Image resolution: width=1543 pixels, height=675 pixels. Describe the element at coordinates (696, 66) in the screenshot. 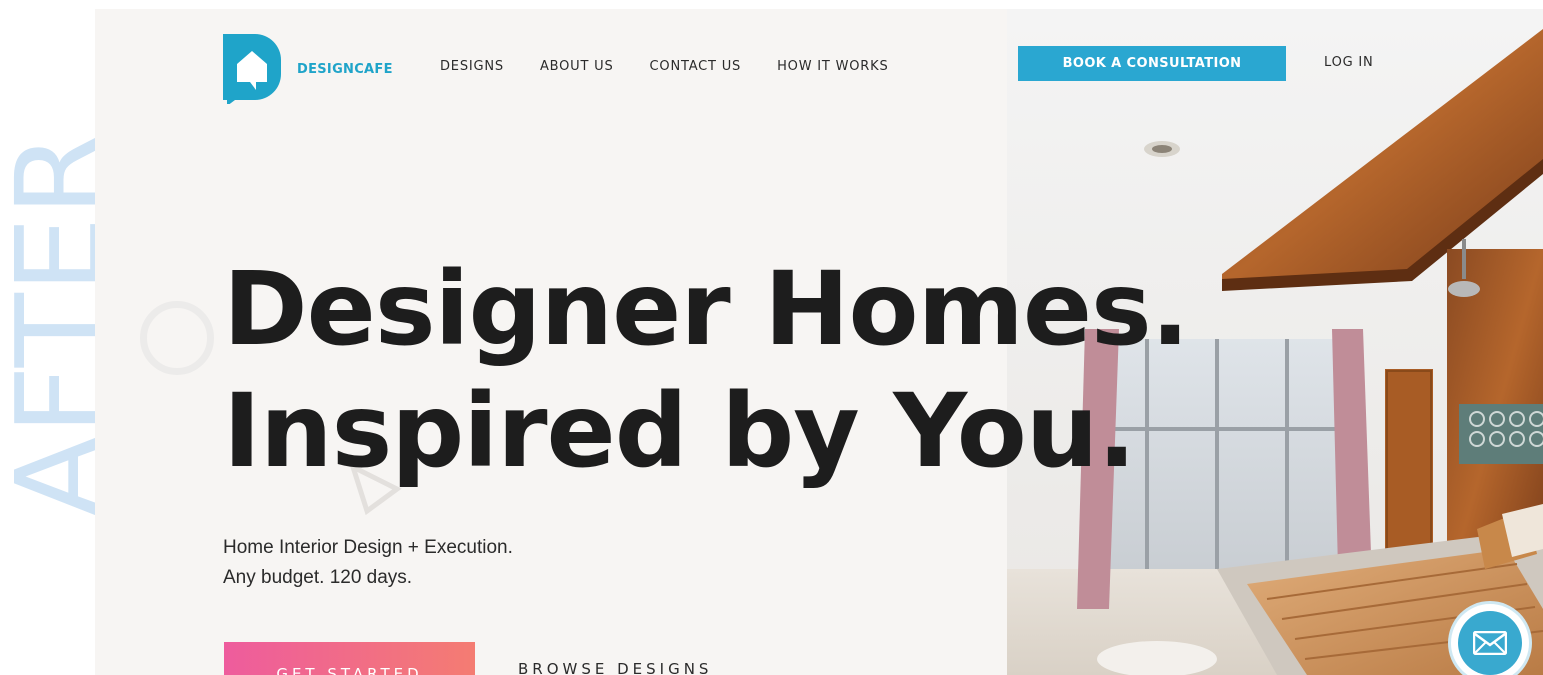

I see `nav-contact-us: CONTACT US` at that location.